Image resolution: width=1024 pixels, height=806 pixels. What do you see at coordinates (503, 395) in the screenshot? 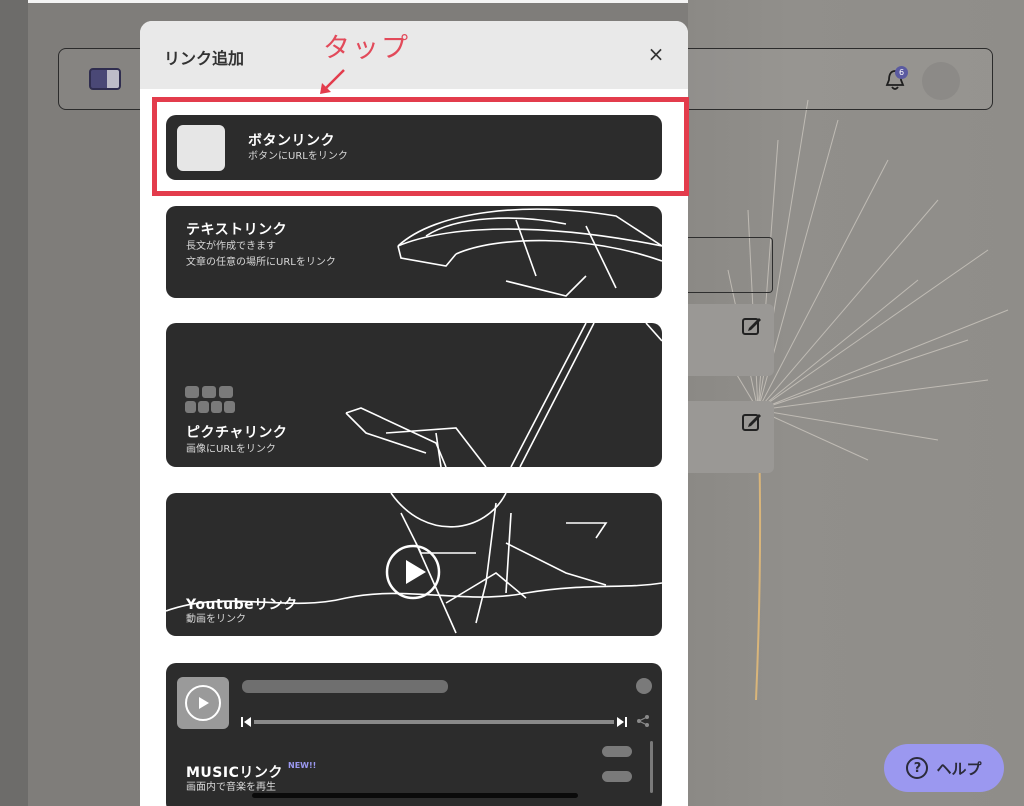
I see `beach-chair-illustration` at bounding box center [503, 395].